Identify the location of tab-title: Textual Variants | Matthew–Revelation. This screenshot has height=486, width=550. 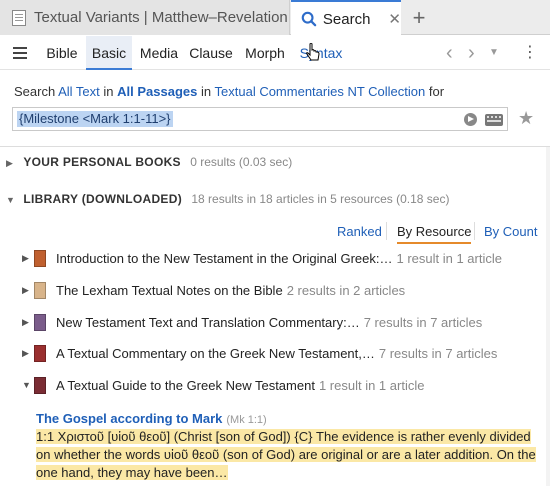
(161, 17).